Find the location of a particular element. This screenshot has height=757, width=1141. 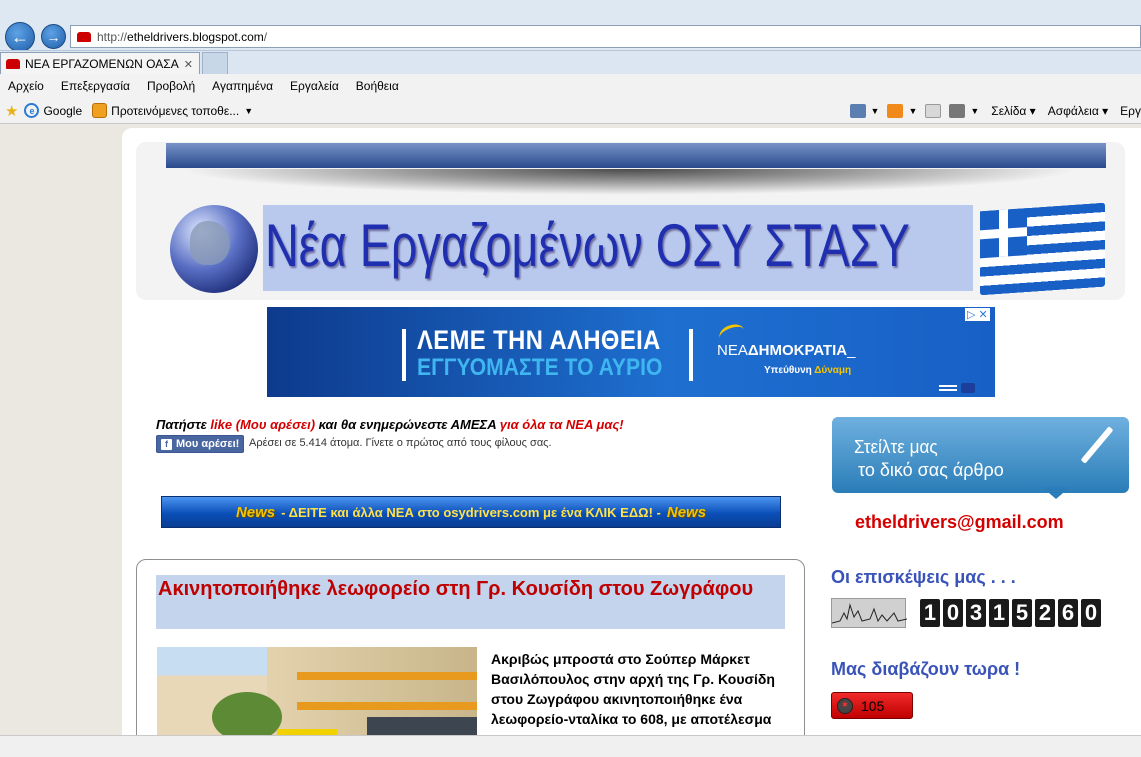

visits-title: Οι επισκέψεις μας . . . is located at coordinates (923, 577).